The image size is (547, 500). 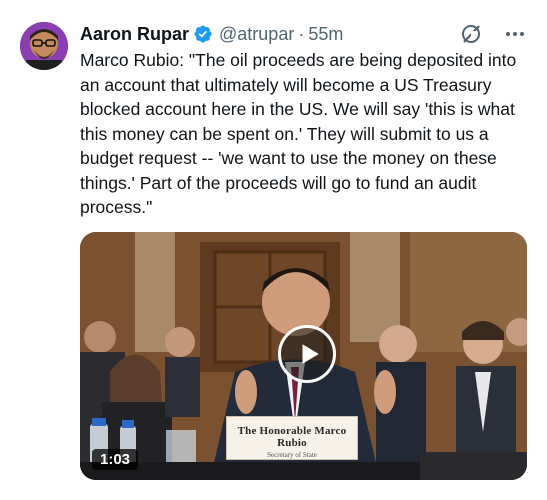 I want to click on play-button, so click(x=307, y=354).